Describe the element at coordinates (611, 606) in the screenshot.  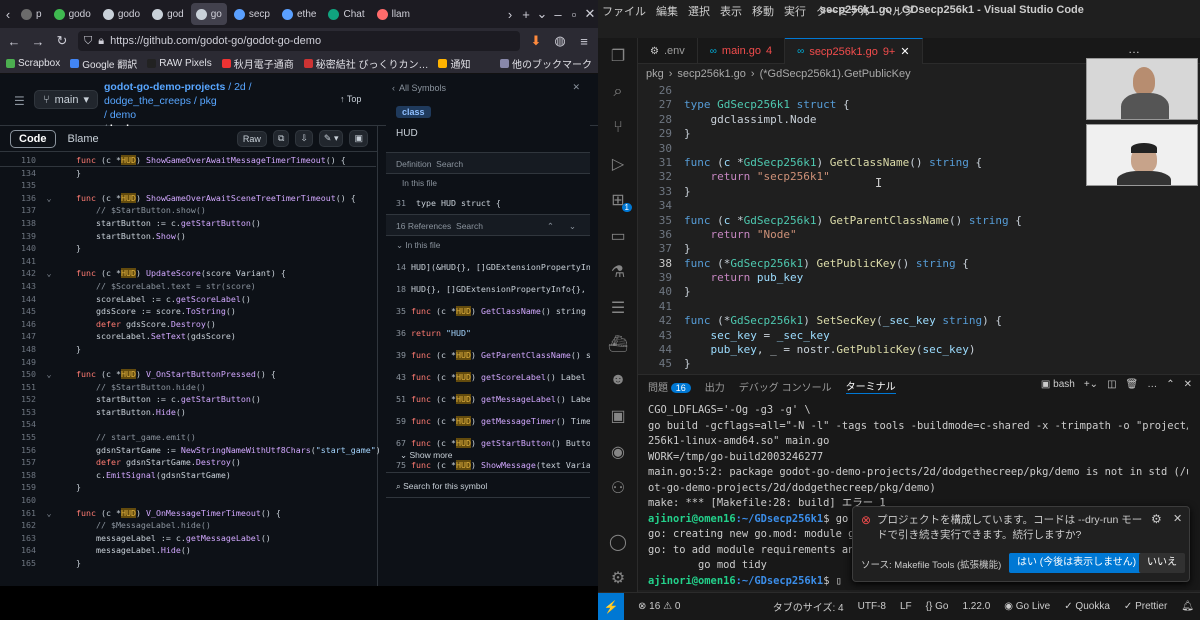
I see `remote-icon: ⚡` at that location.